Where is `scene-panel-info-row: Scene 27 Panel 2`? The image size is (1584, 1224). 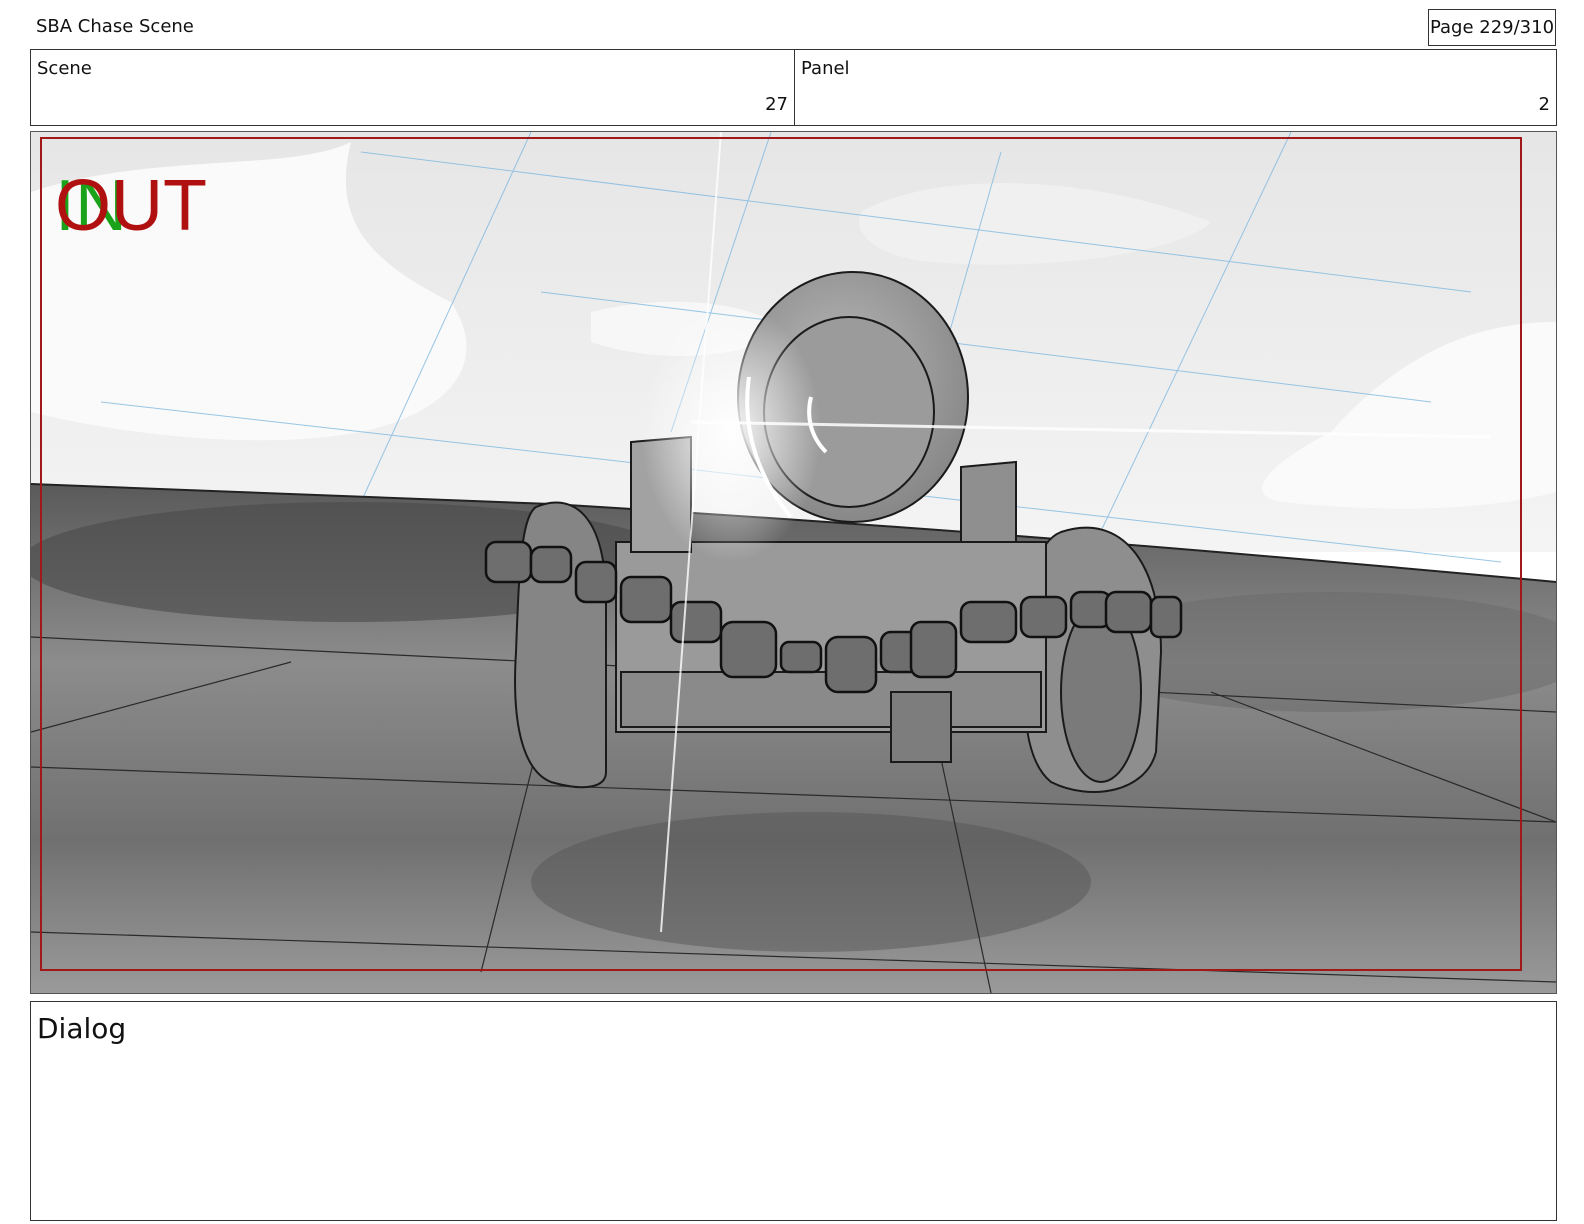
scene-panel-info-row: Scene 27 Panel 2 is located at coordinates (793, 87).